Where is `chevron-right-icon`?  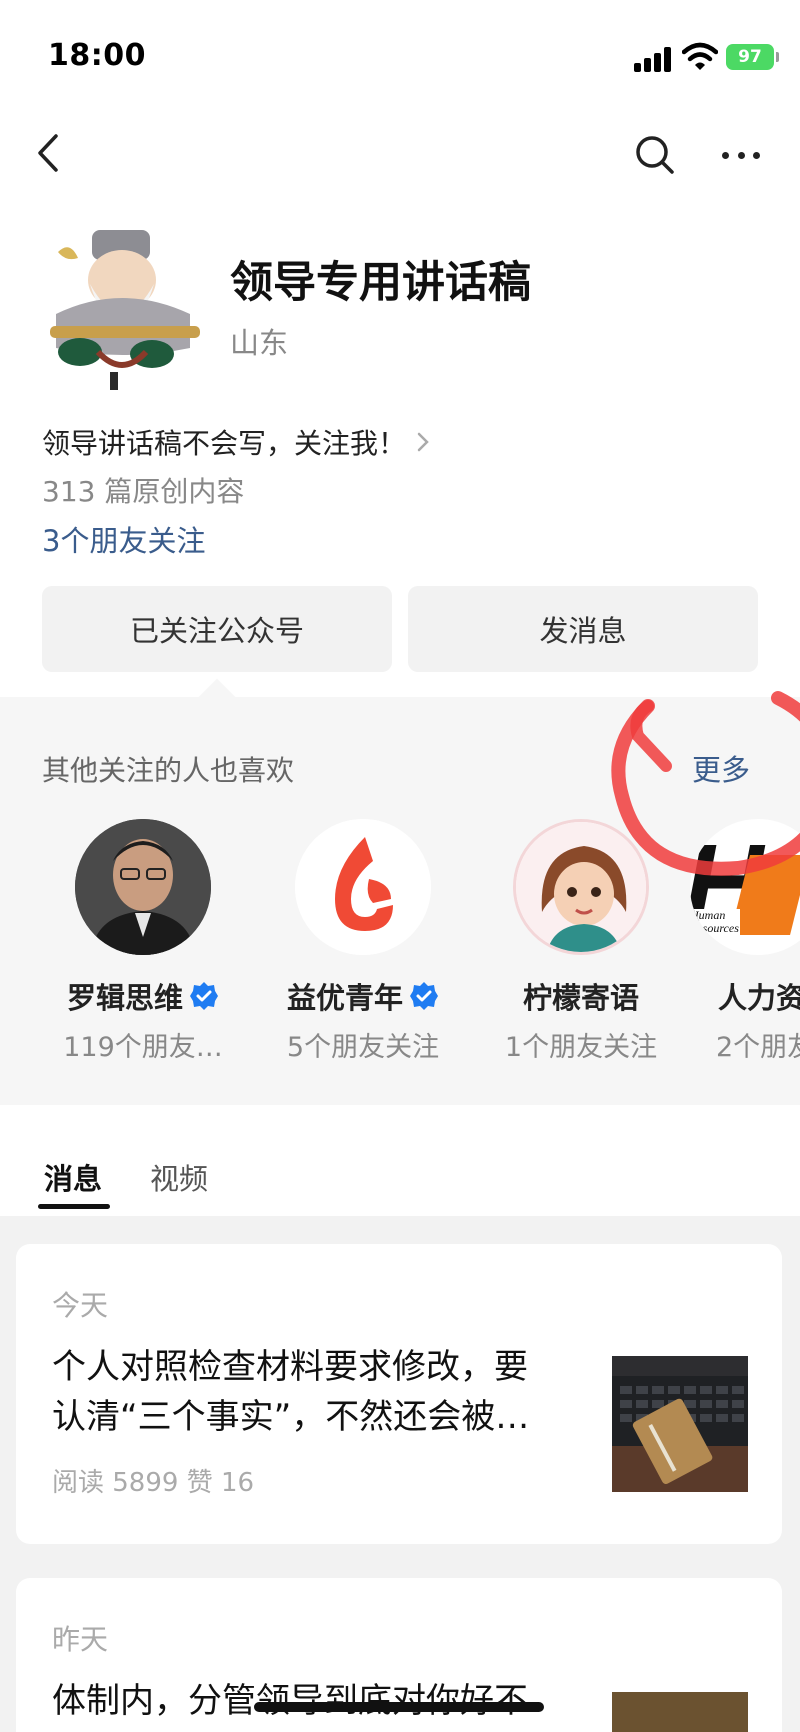 chevron-right-icon is located at coordinates (423, 442).